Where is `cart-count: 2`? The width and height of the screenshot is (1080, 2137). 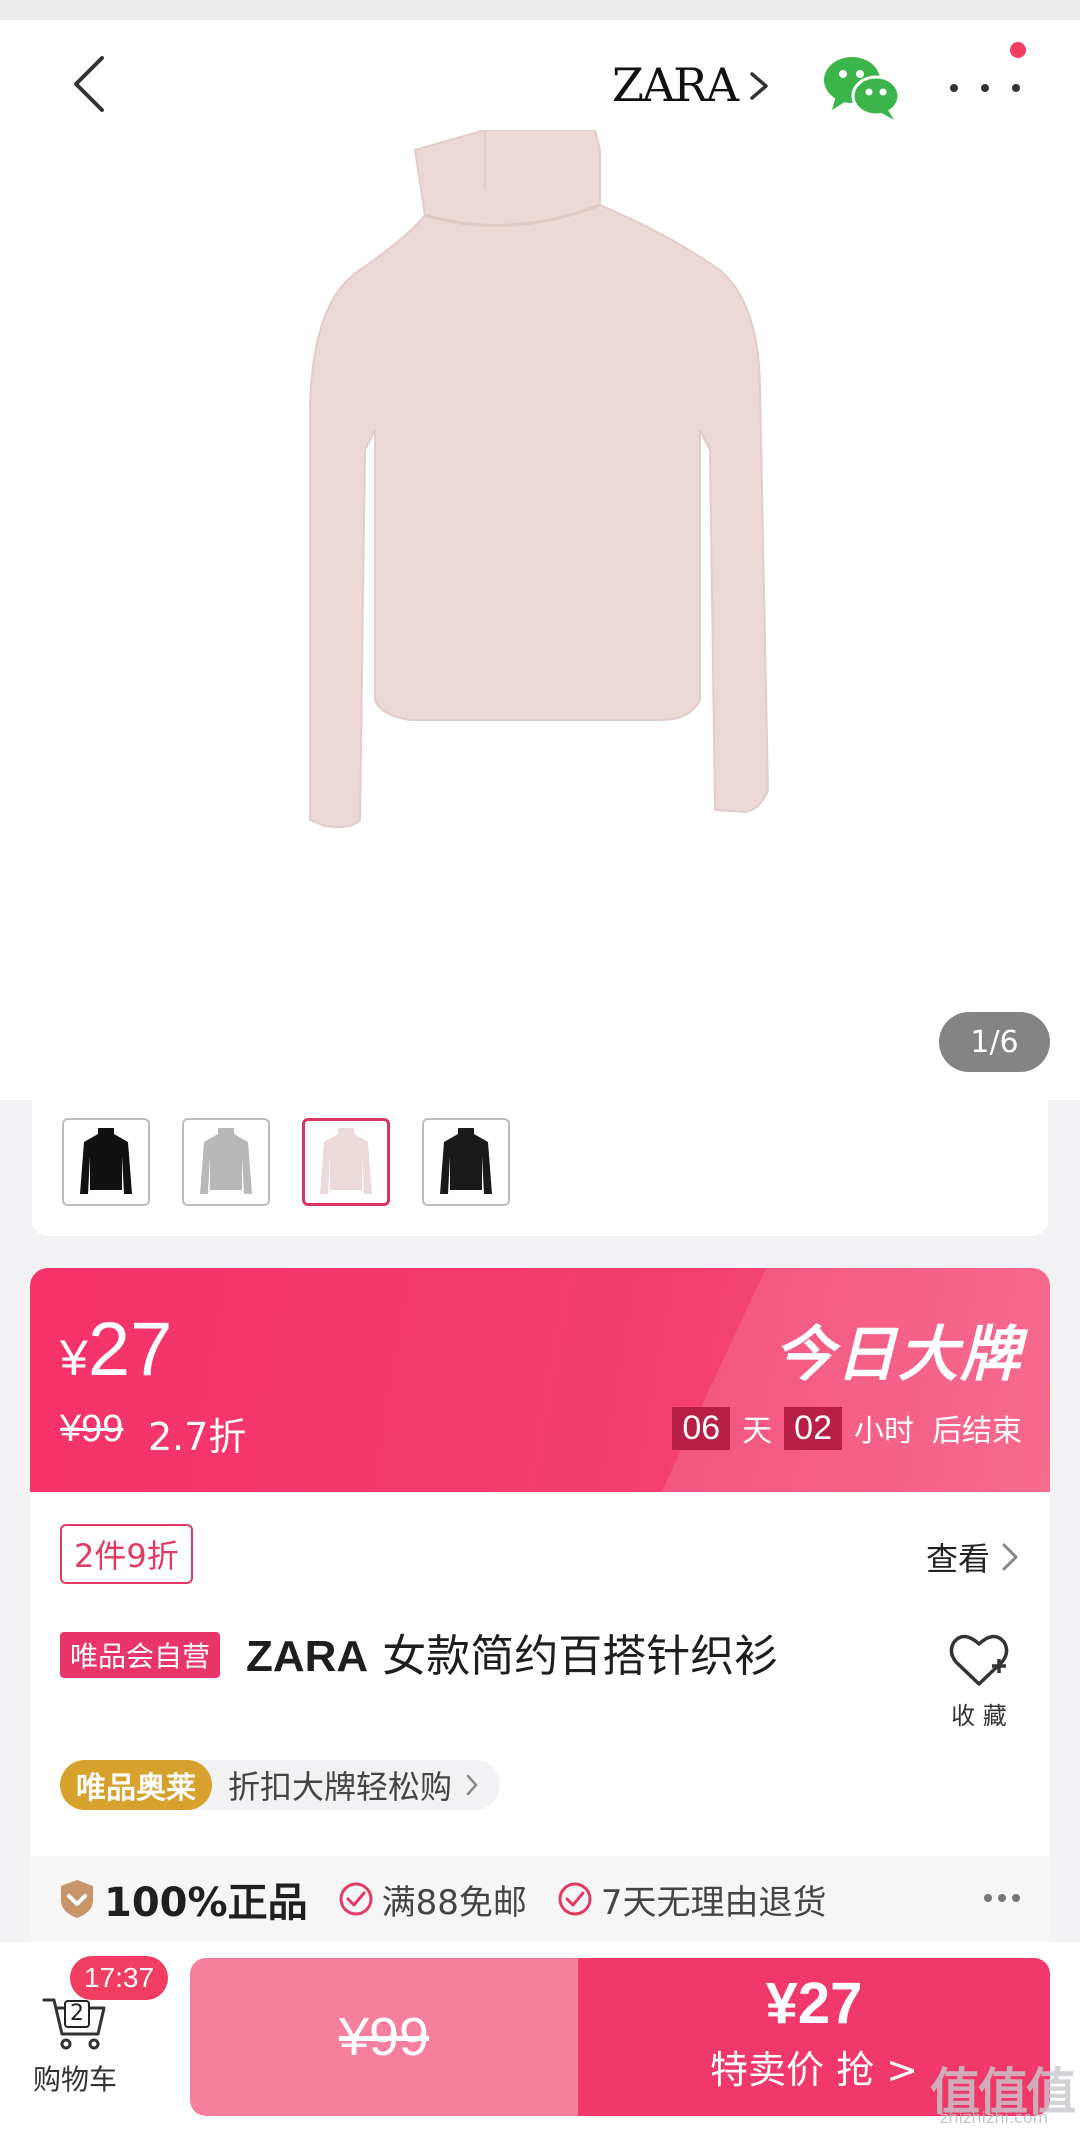
cart-count: 2 is located at coordinates (77, 2014).